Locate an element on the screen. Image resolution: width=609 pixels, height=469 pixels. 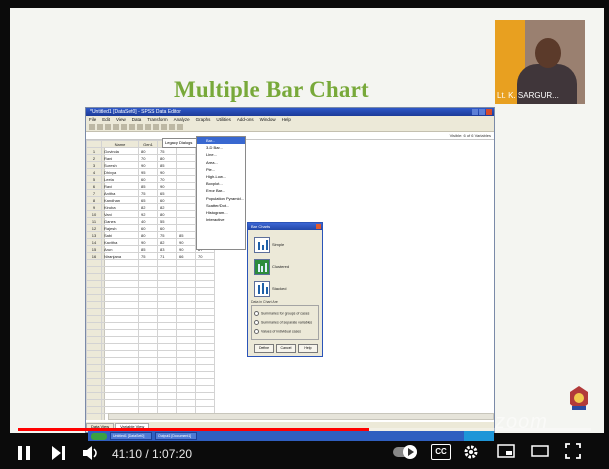
video-progress-bar is located at coordinates (304, 429).